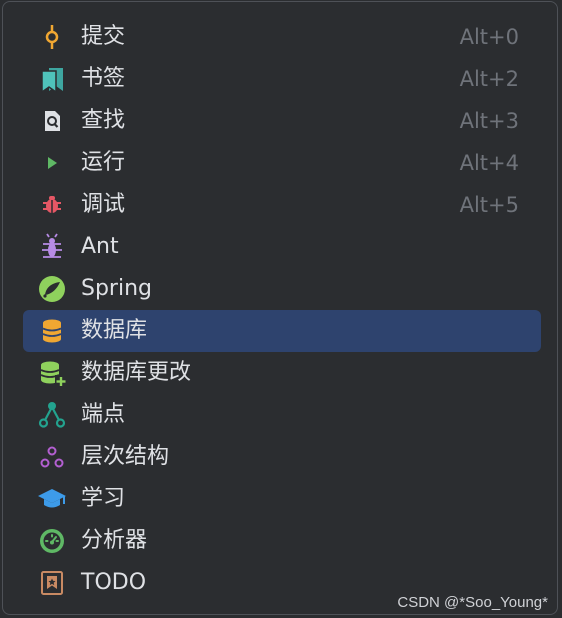 The width and height of the screenshot is (562, 618). I want to click on profiler-icon, so click(52, 541).